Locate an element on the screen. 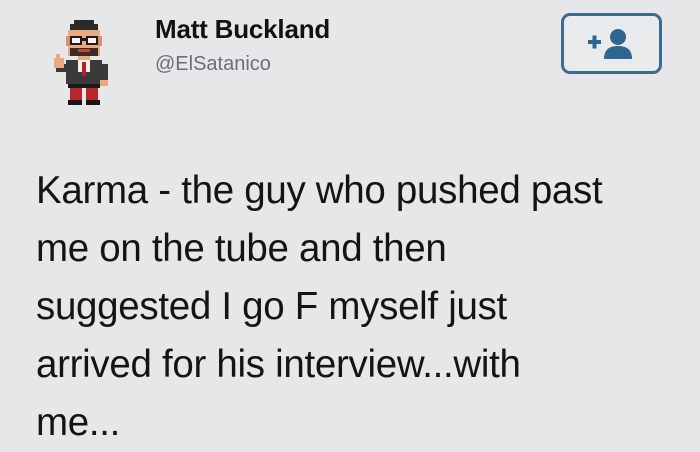 The height and width of the screenshot is (452, 700). avatar is located at coordinates (83, 62).